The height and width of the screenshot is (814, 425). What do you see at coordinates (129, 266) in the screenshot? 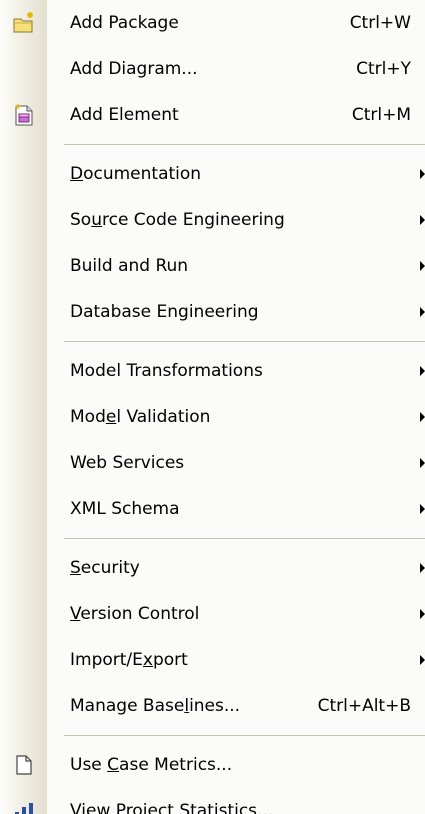
I see `menu-item-label: Build and Run` at bounding box center [129, 266].